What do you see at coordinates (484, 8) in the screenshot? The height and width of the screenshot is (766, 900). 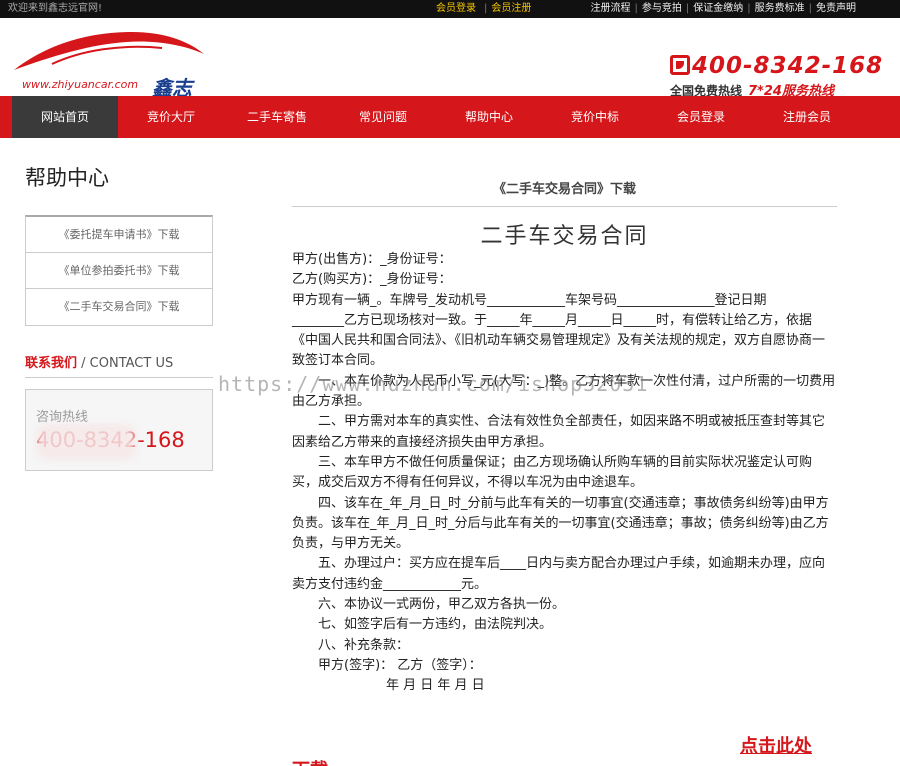 I see `member-links: 会员登录 | 会员注册` at bounding box center [484, 8].